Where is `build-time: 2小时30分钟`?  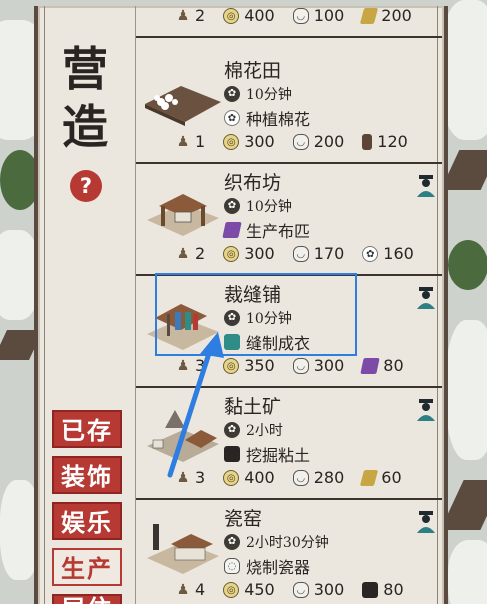
build-time: 2小时30分钟 is located at coordinates (287, 543).